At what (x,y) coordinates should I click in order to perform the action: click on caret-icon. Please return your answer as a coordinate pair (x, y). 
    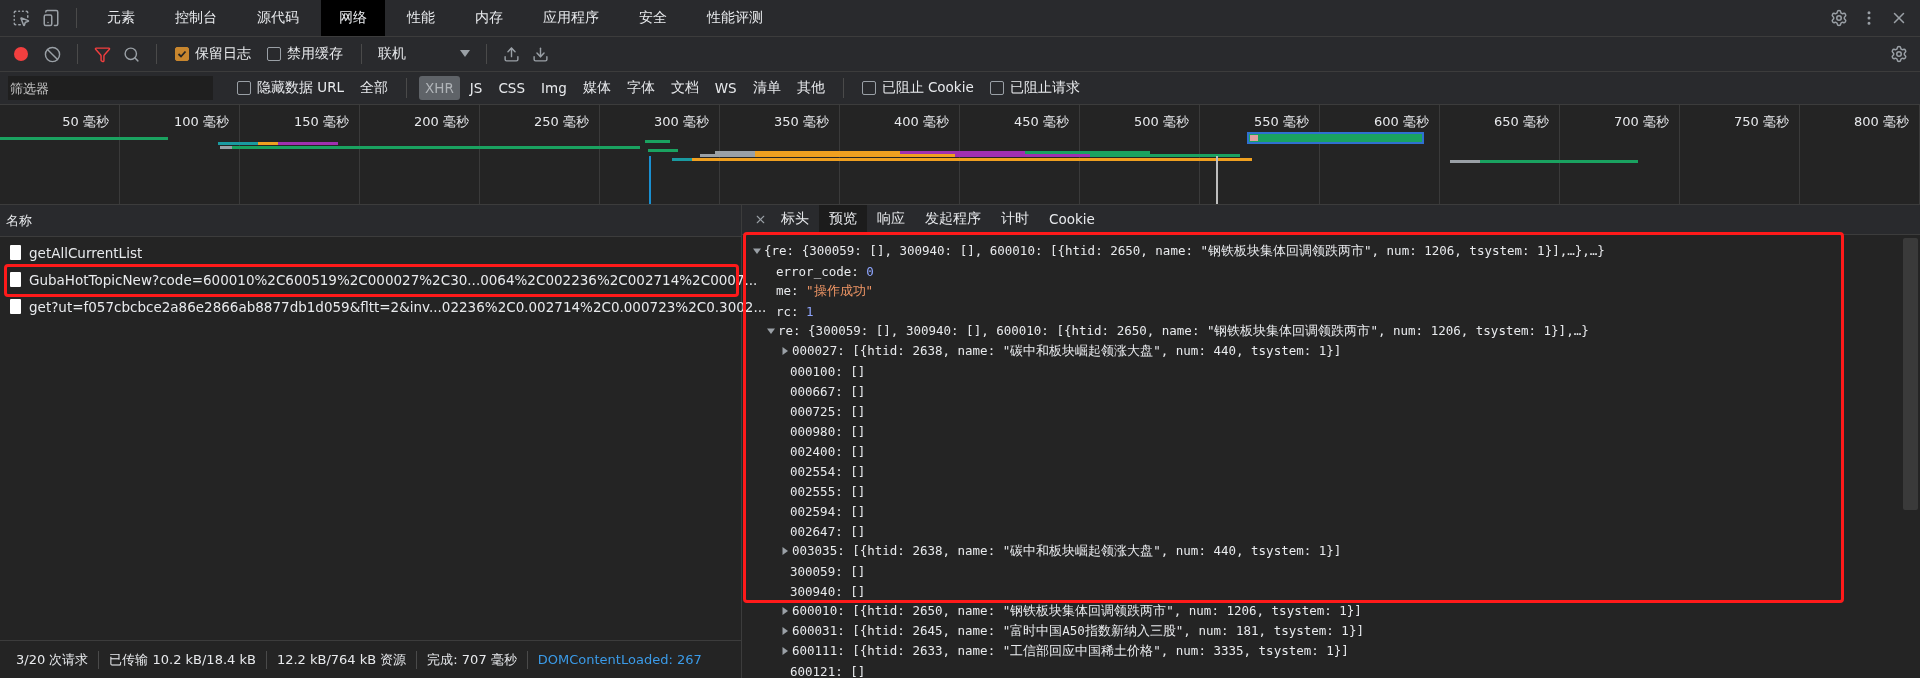
    Looking at the image, I should click on (465, 54).